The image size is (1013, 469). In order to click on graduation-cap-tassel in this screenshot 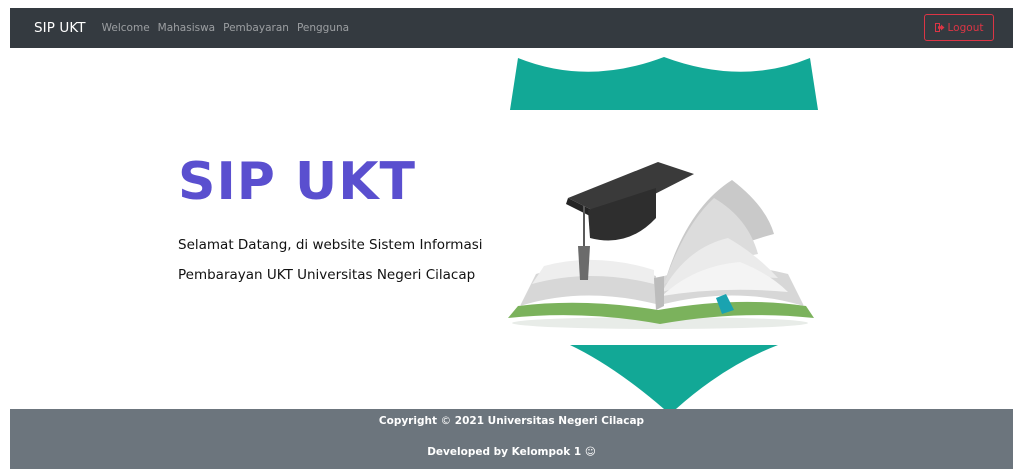, I will do `click(584, 263)`.